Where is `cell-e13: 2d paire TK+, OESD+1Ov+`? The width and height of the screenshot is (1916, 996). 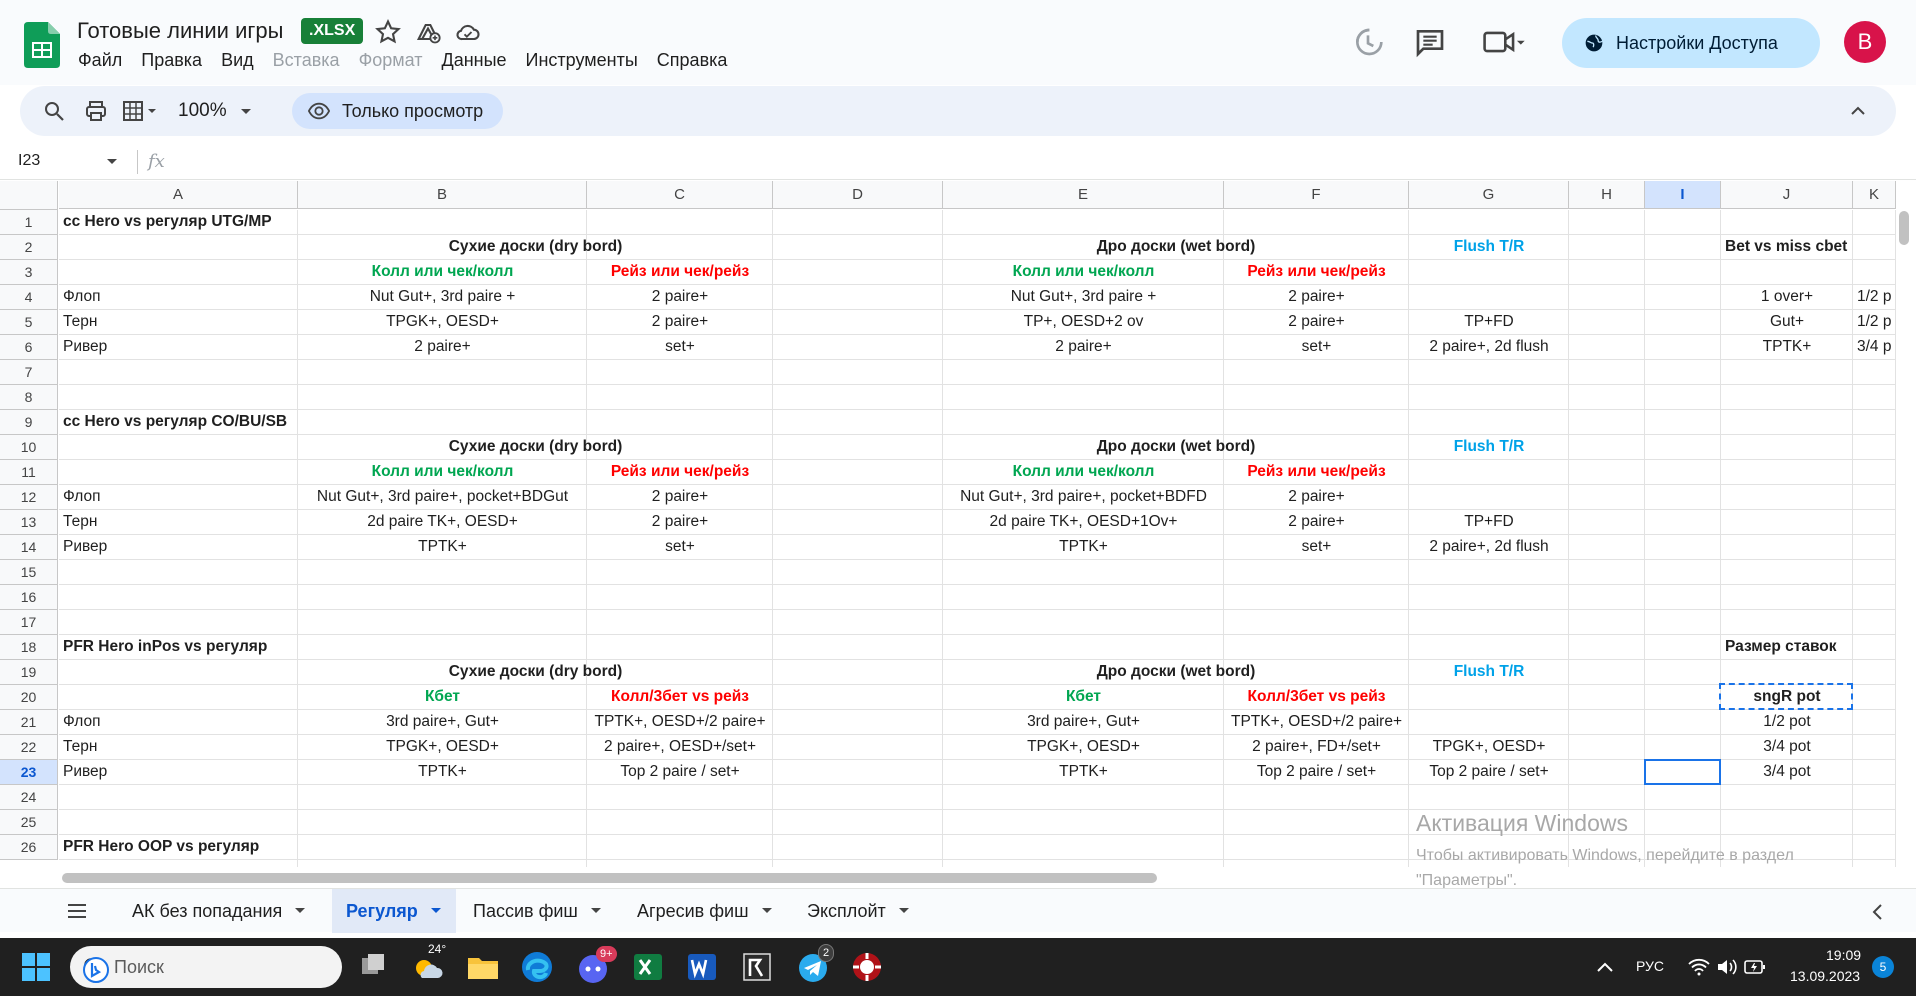 cell-e13: 2d paire TK+, OESD+1Ov+ is located at coordinates (1083, 522).